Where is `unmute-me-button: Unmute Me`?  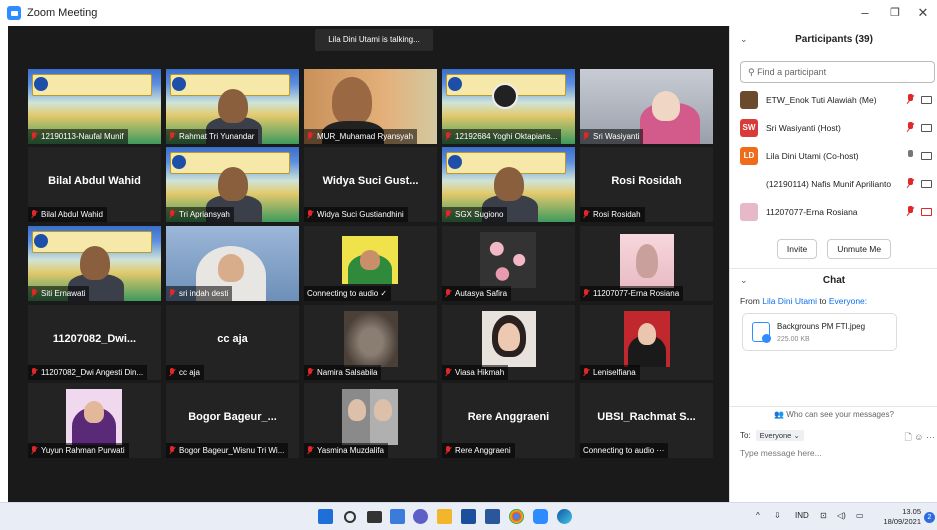 unmute-me-button: Unmute Me is located at coordinates (859, 249).